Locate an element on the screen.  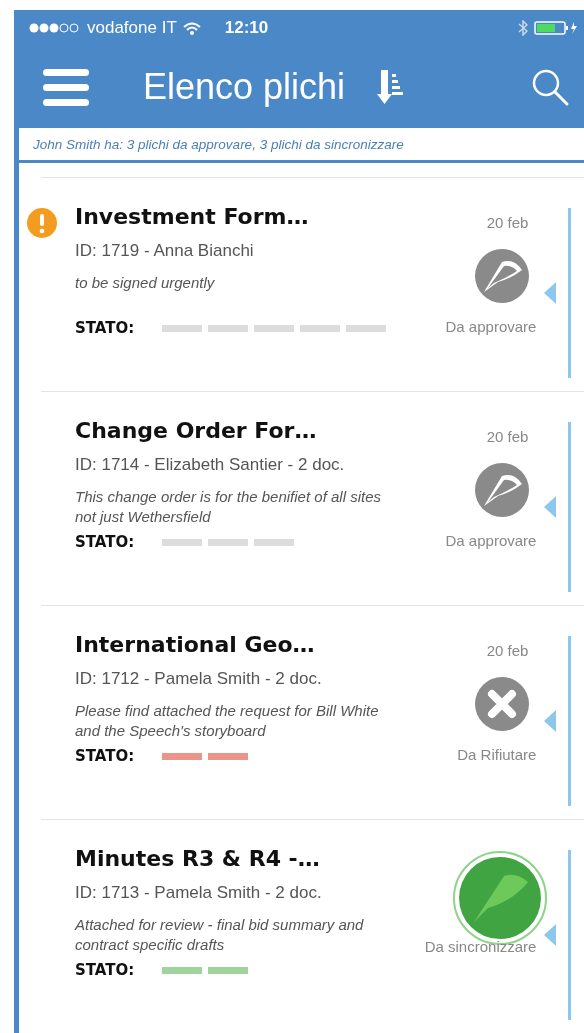
summary-text: John Smith ha: 3 plichi da approvare, 3 plichi da sincronizzare is located at coordinates (218, 144).